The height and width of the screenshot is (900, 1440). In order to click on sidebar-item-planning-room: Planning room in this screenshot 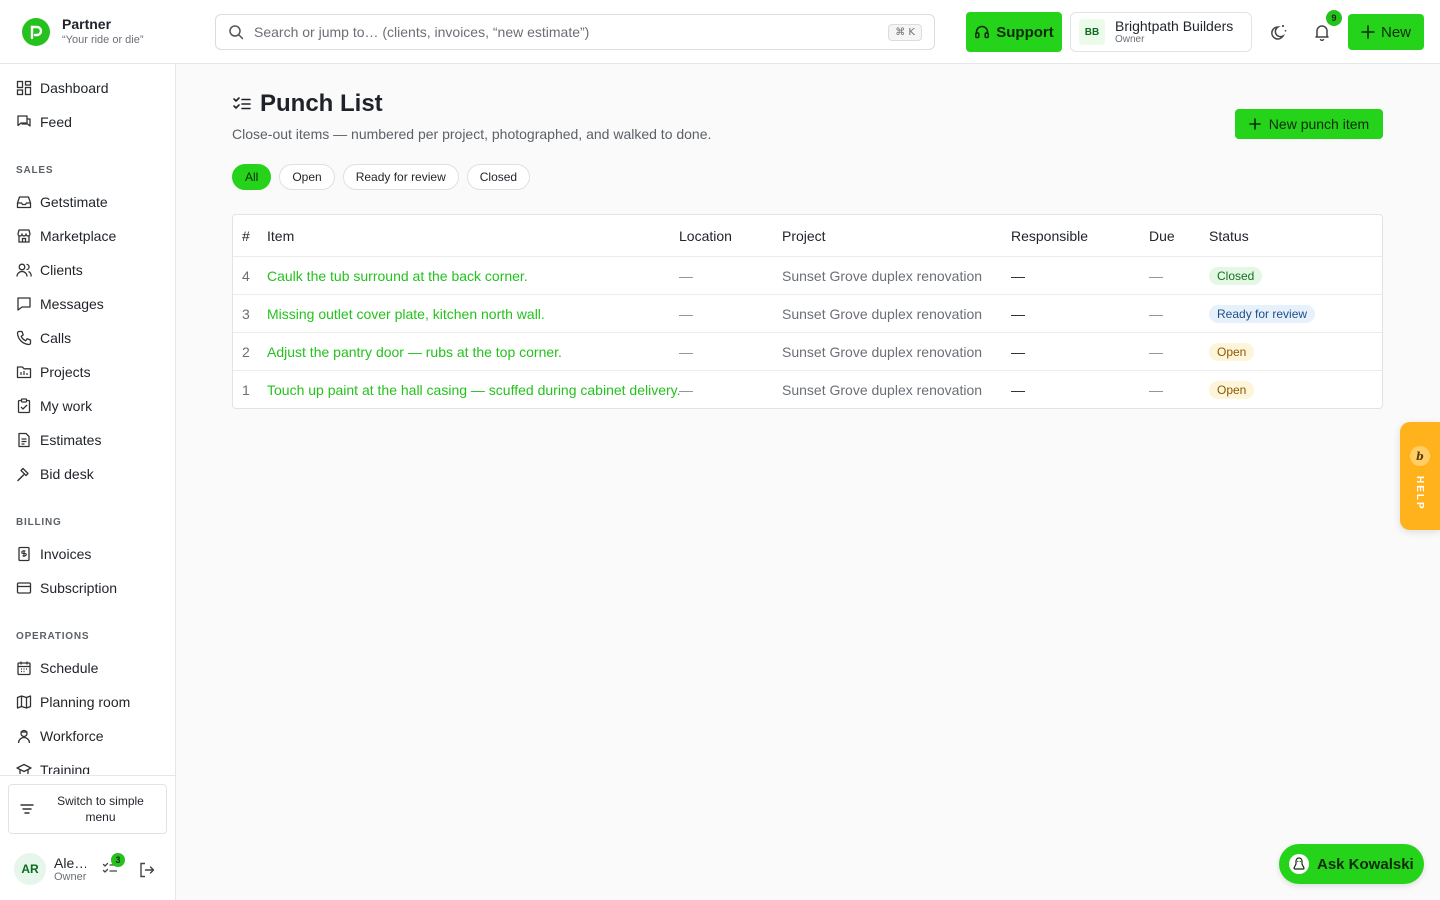, I will do `click(88, 702)`.